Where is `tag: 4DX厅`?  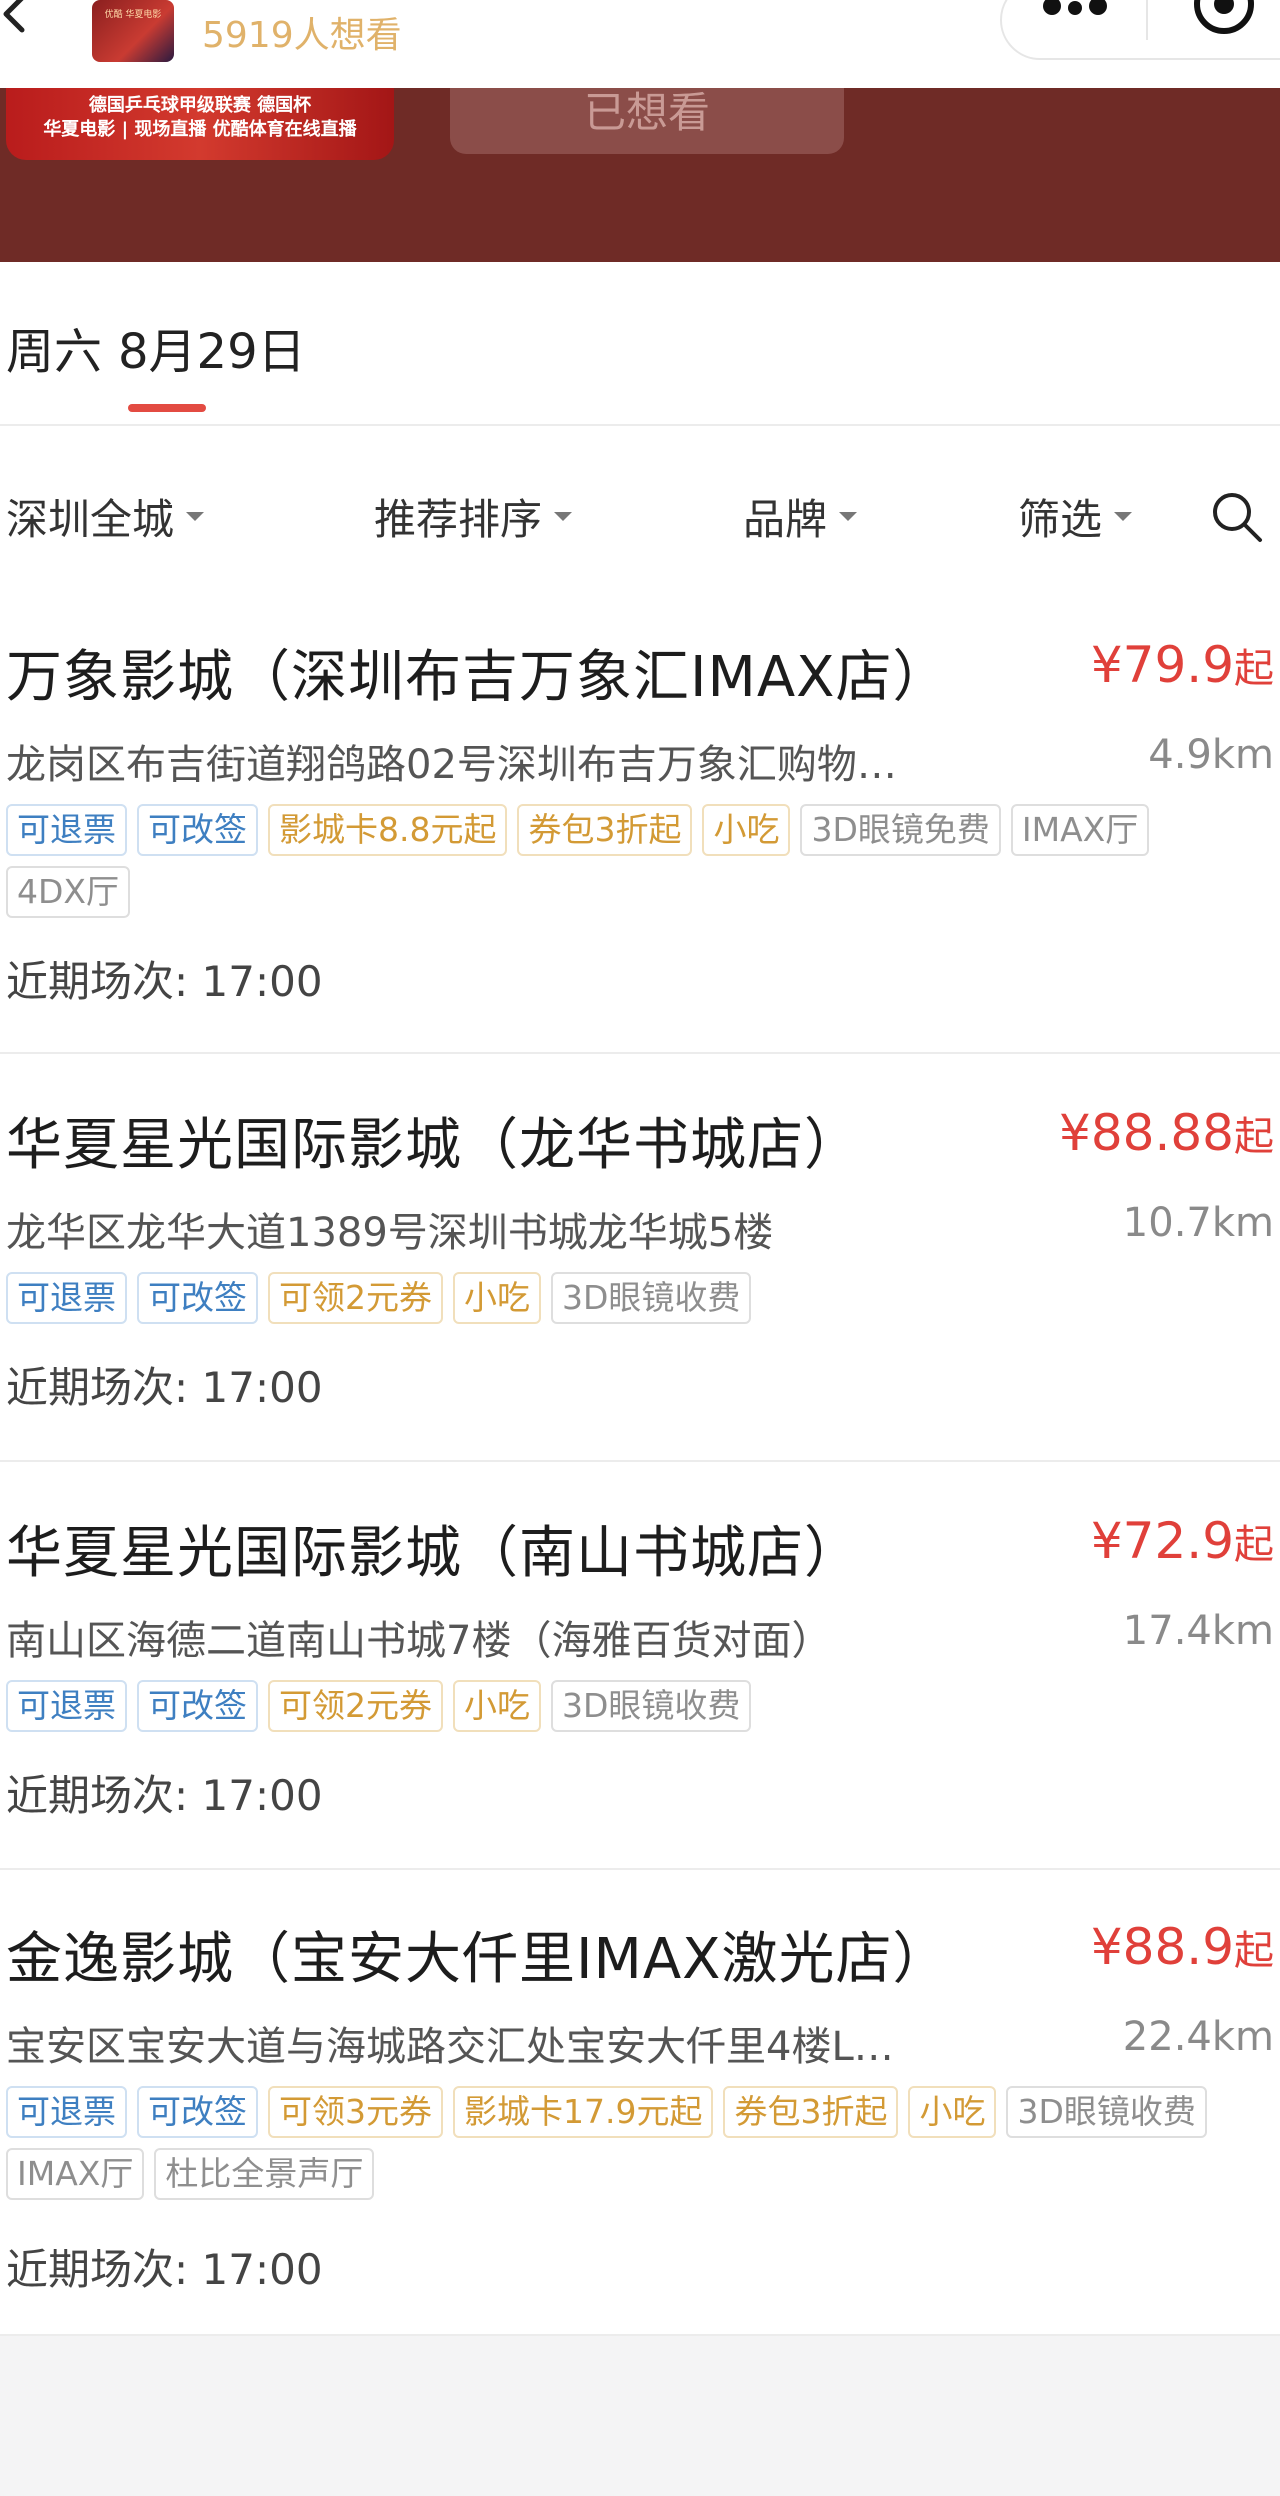
tag: 4DX厅 is located at coordinates (68, 892).